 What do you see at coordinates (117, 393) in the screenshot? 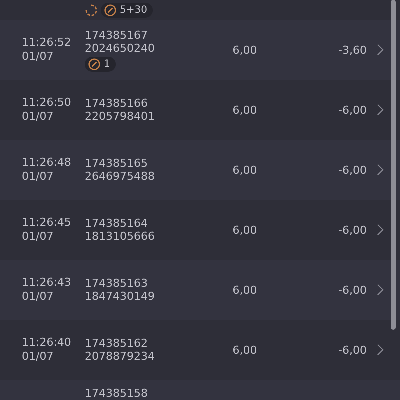
I see `order-number: 174385158` at bounding box center [117, 393].